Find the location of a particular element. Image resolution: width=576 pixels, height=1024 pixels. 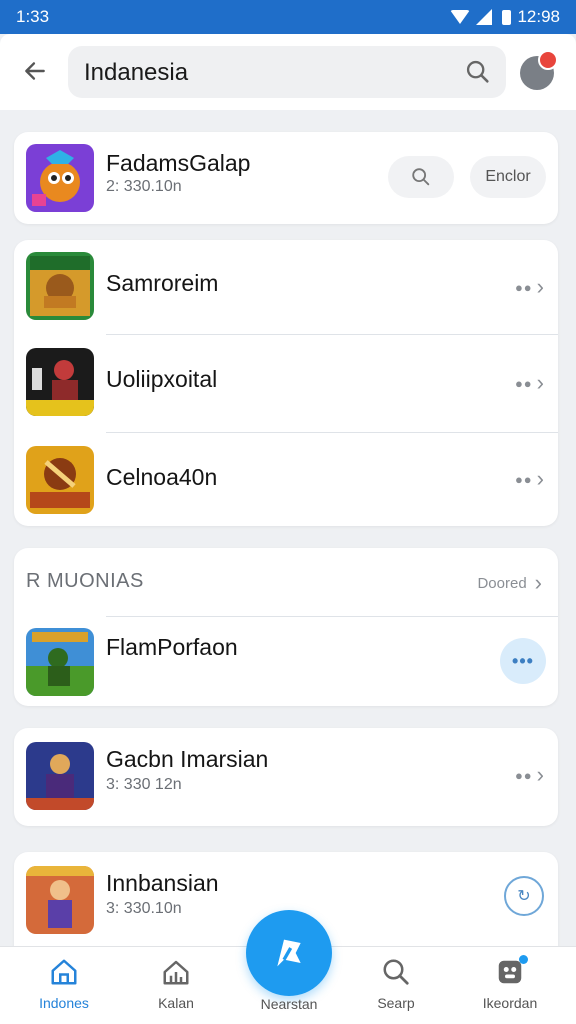

home-icon is located at coordinates (64, 972).